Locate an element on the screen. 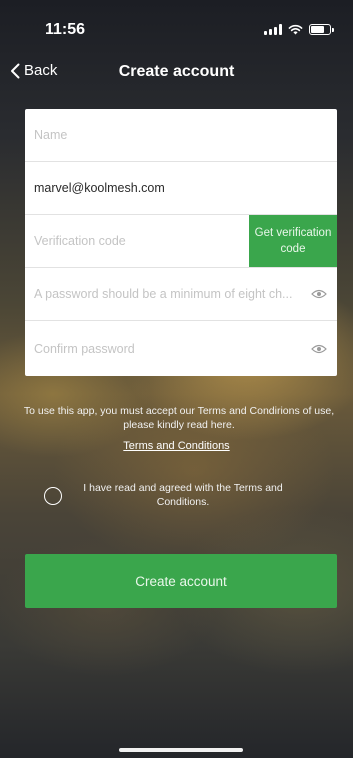  wifi-icon is located at coordinates (295, 29).